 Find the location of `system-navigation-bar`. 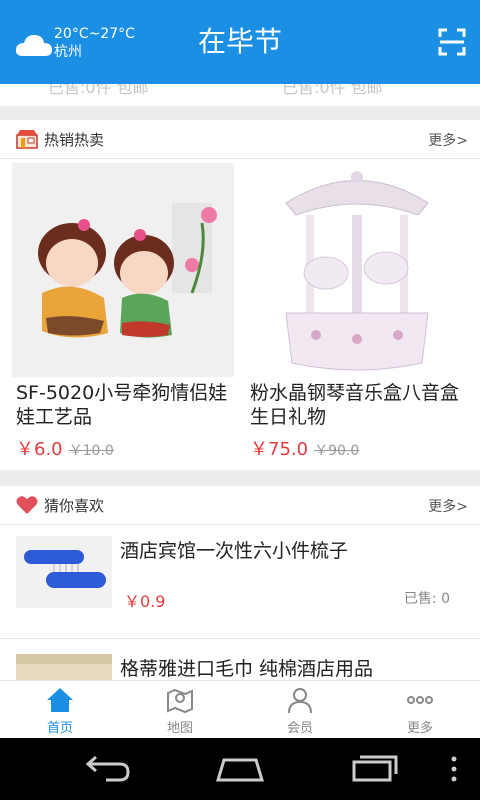

system-navigation-bar is located at coordinates (240, 769).